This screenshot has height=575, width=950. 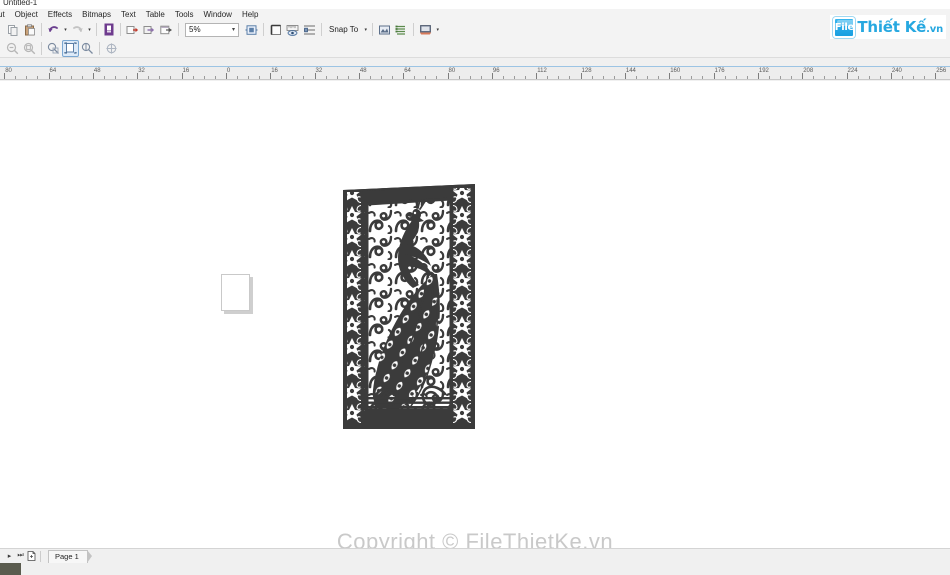 What do you see at coordinates (96, 14) in the screenshot?
I see `menu-bitmaps: Bitmaps` at bounding box center [96, 14].